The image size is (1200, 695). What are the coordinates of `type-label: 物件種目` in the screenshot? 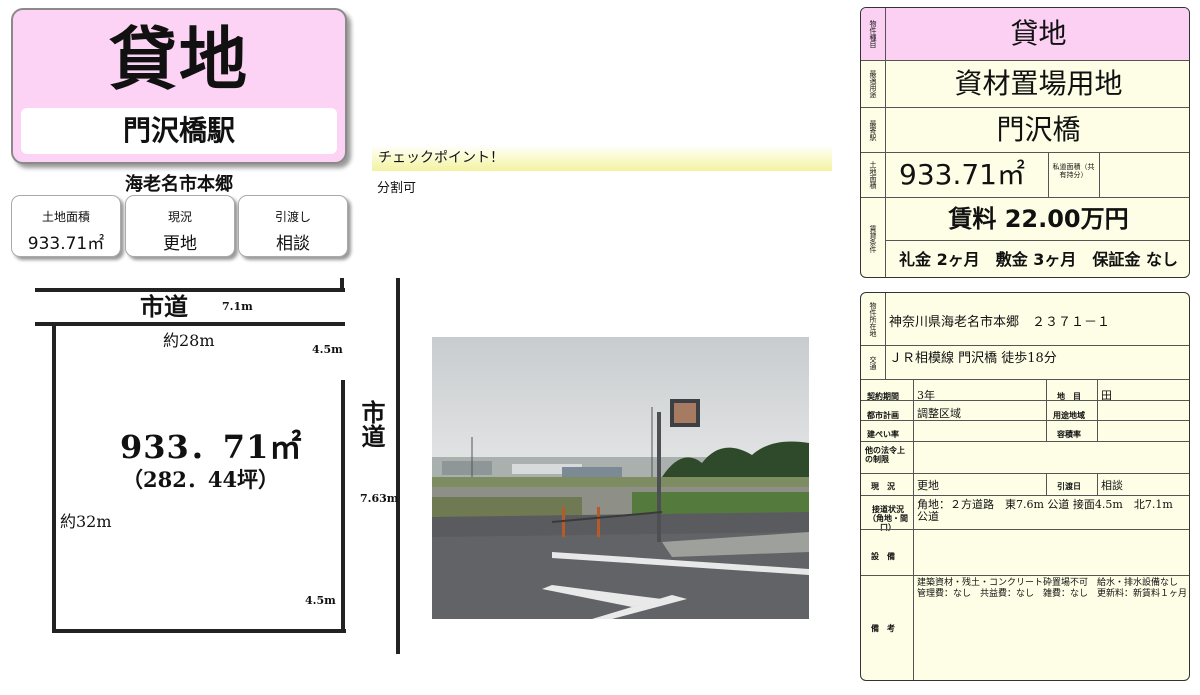 It's located at (873, 34).